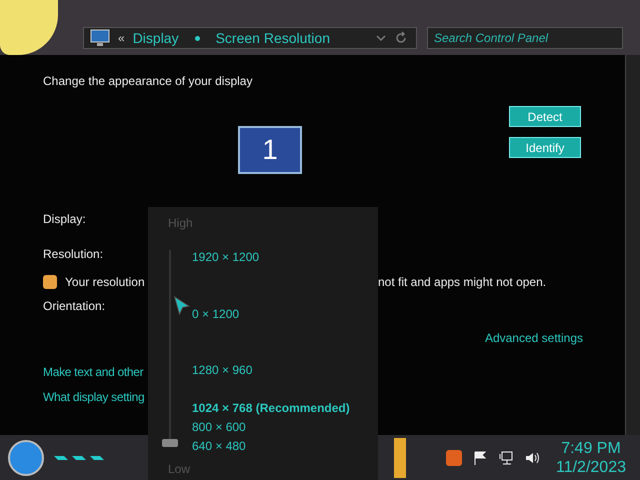 This screenshot has height=480, width=640. What do you see at coordinates (533, 338) in the screenshot?
I see `advanced-settings-link: Advanced settings` at bounding box center [533, 338].